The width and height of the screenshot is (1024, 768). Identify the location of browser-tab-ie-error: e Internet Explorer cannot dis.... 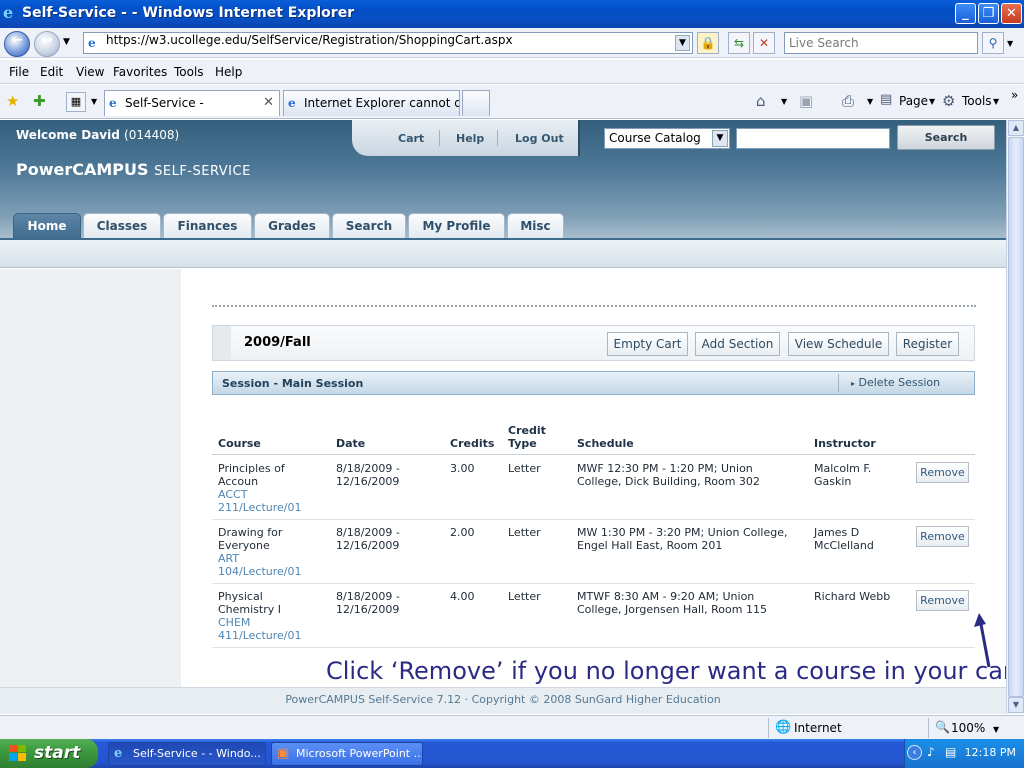
(371, 103).